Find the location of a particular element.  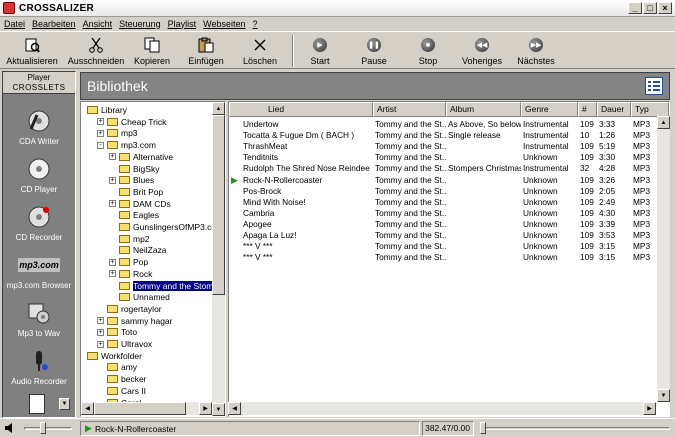

delete-button: Löschen is located at coordinates (260, 51).